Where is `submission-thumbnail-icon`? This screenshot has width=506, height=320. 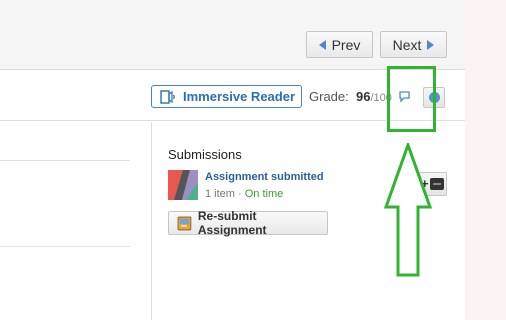 submission-thumbnail-icon is located at coordinates (183, 185).